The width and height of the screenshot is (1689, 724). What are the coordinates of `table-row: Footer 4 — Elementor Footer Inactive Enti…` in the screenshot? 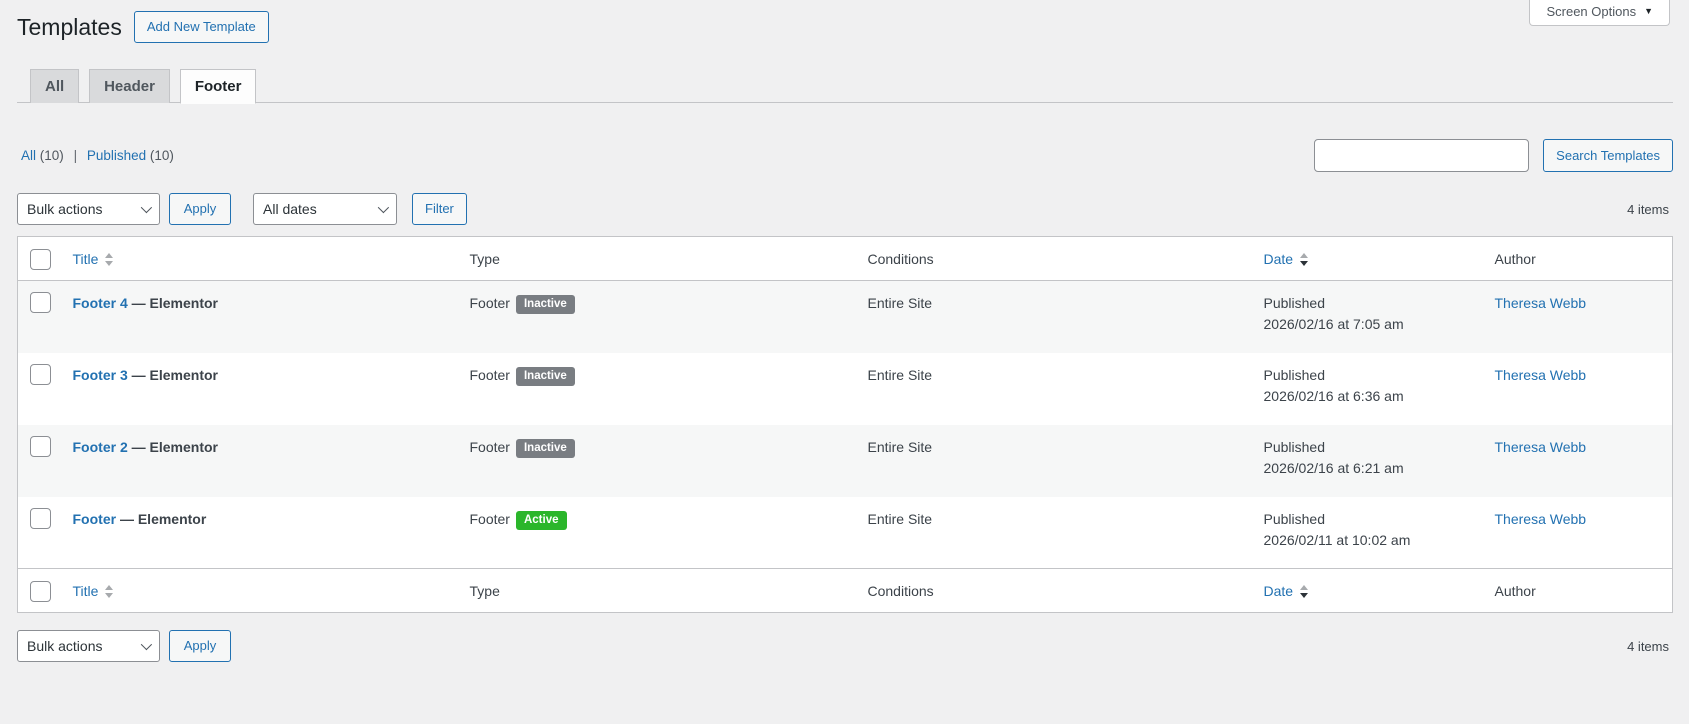 It's located at (845, 316).